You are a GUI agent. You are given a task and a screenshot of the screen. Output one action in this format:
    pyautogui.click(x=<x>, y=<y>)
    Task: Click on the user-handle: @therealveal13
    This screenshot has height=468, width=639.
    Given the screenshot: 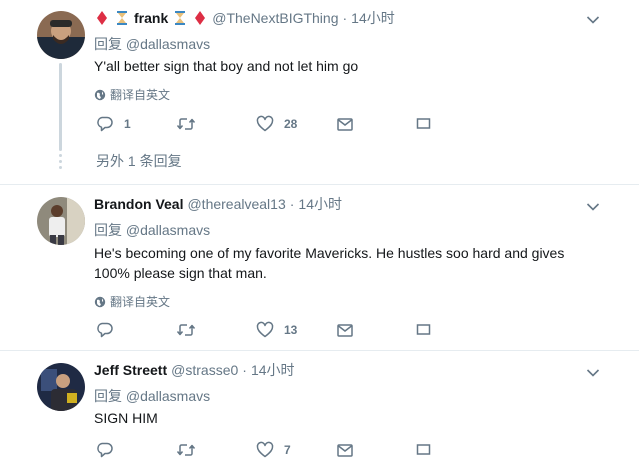 What is the action you would take?
    pyautogui.click(x=236, y=204)
    